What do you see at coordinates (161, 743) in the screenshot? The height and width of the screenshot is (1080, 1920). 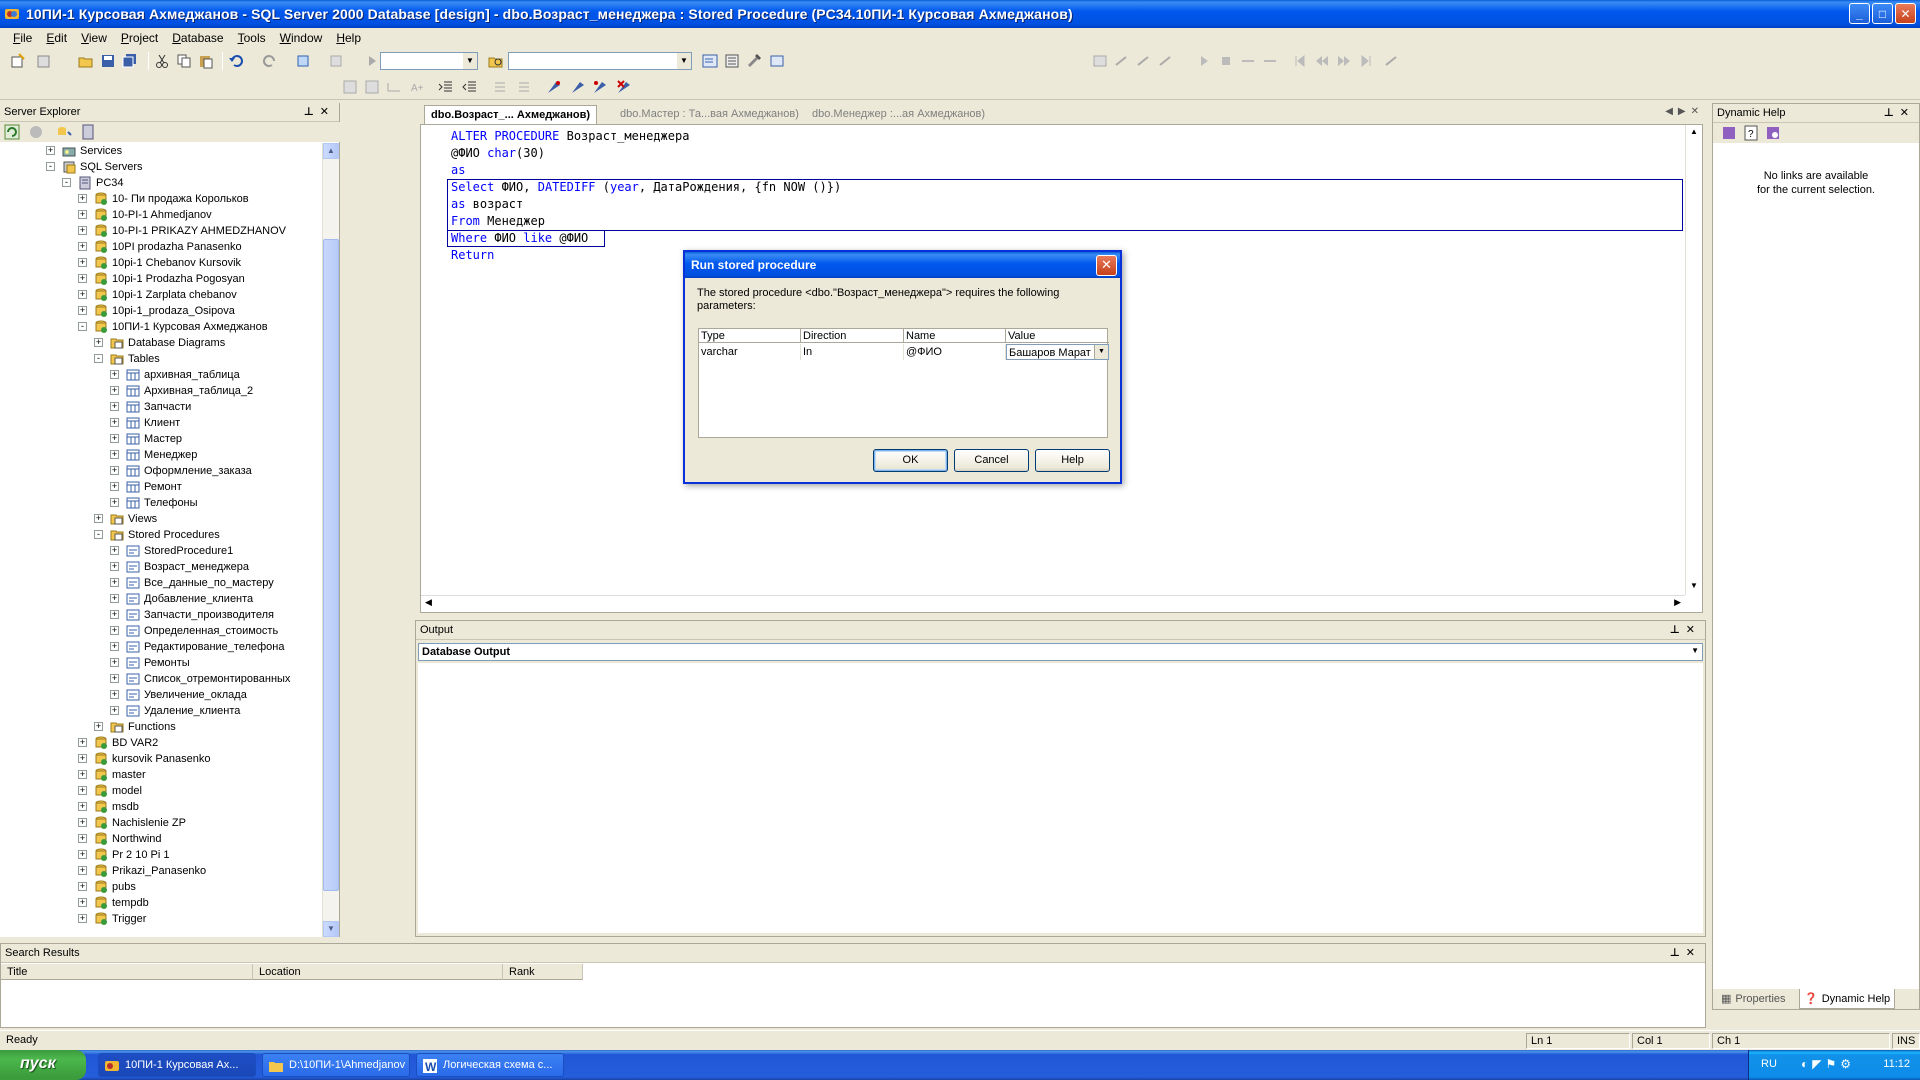 I see `tree-item: + BD VAR2` at bounding box center [161, 743].